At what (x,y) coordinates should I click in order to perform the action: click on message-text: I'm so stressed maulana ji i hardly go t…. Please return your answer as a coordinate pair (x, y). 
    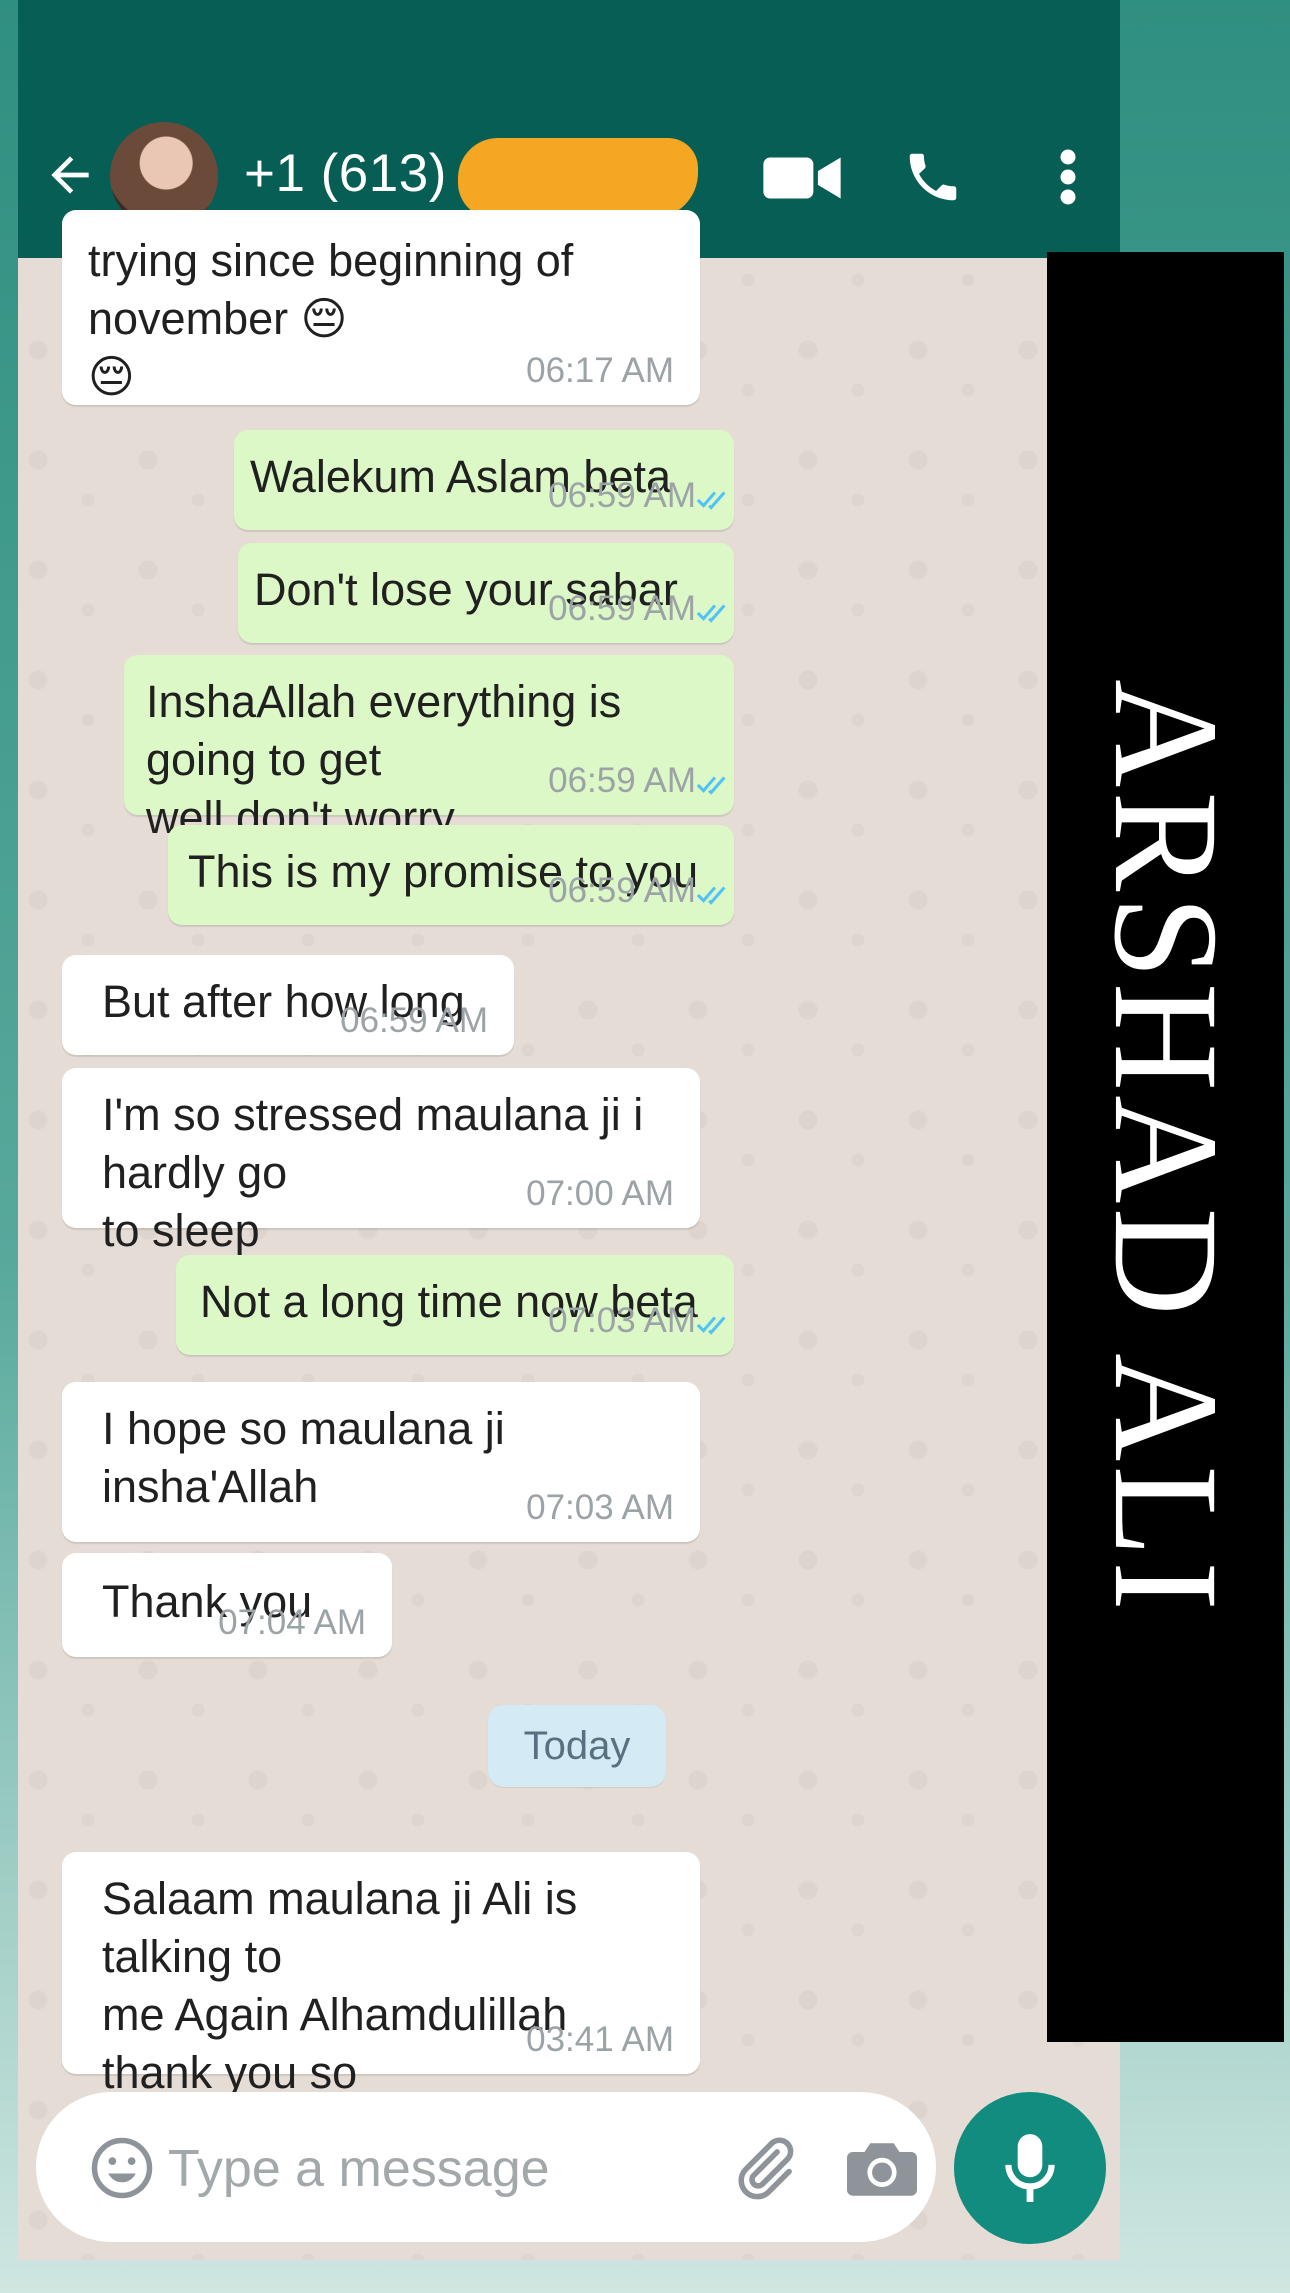
    Looking at the image, I should click on (373, 1172).